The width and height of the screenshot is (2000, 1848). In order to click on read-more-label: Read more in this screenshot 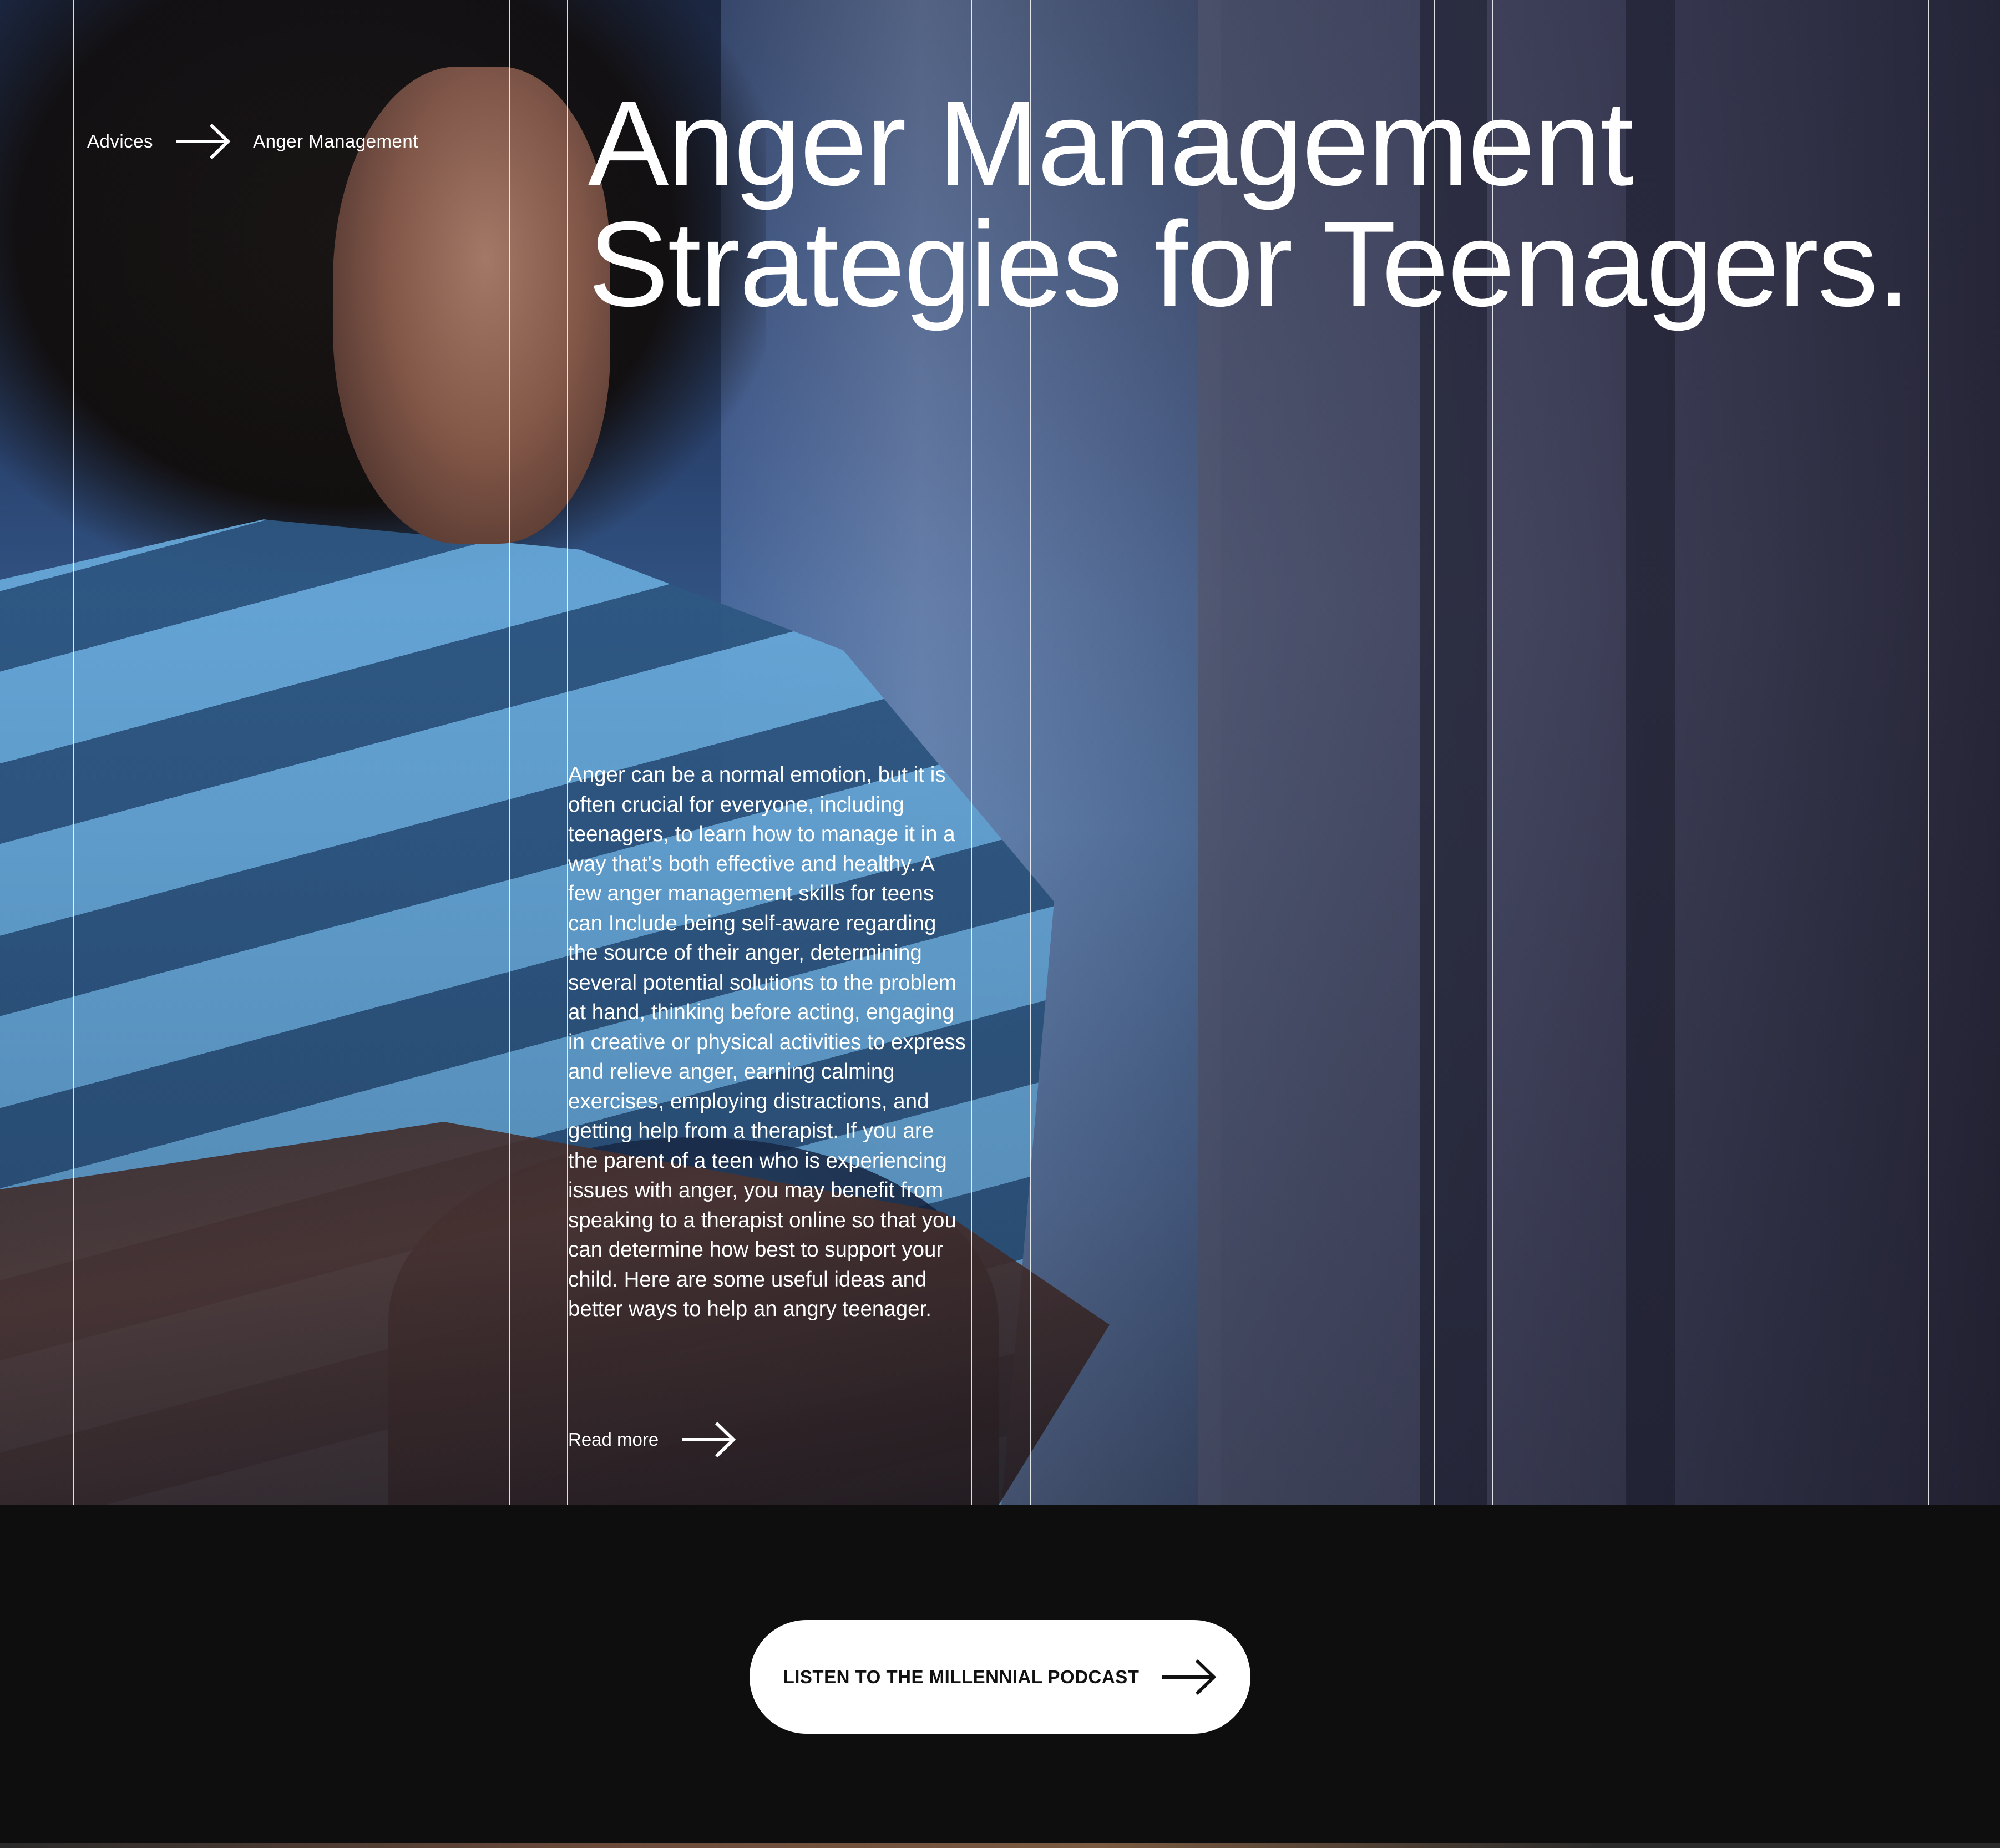, I will do `click(613, 1439)`.